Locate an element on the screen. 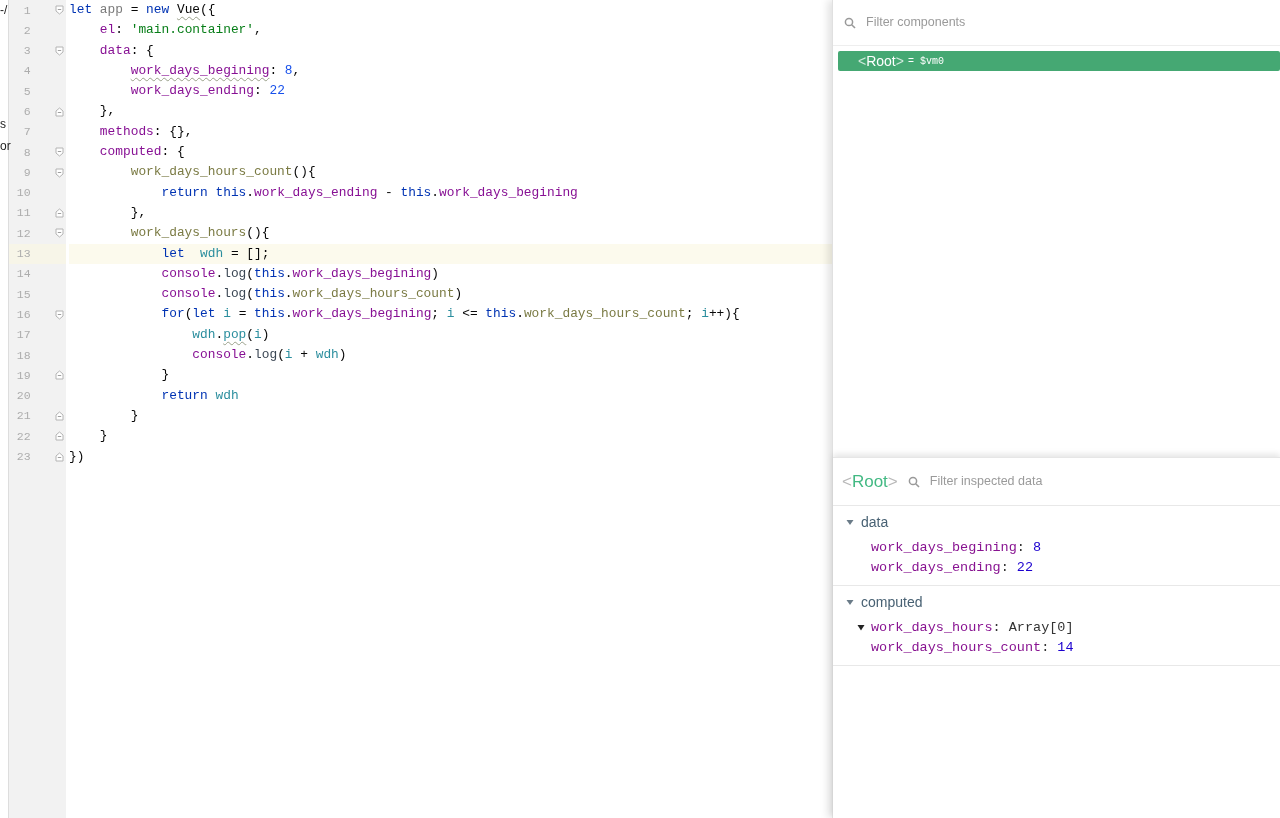 The width and height of the screenshot is (1280, 818). line-number: 11 is located at coordinates (23, 213).